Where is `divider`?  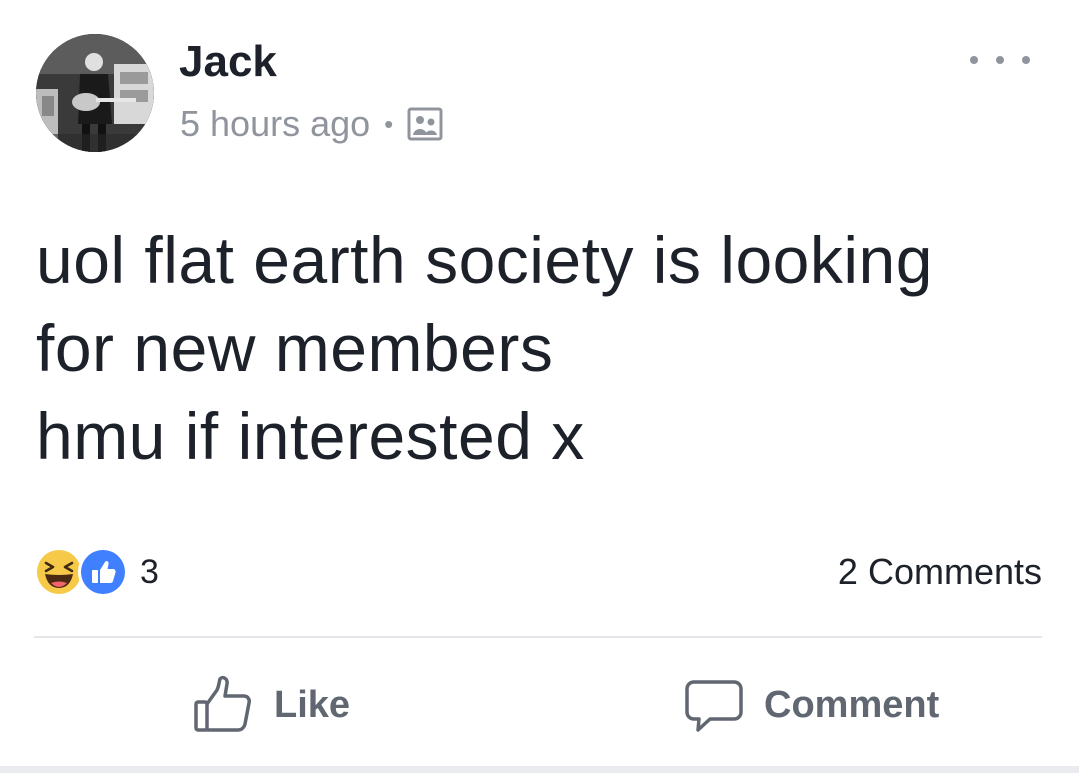 divider is located at coordinates (538, 637).